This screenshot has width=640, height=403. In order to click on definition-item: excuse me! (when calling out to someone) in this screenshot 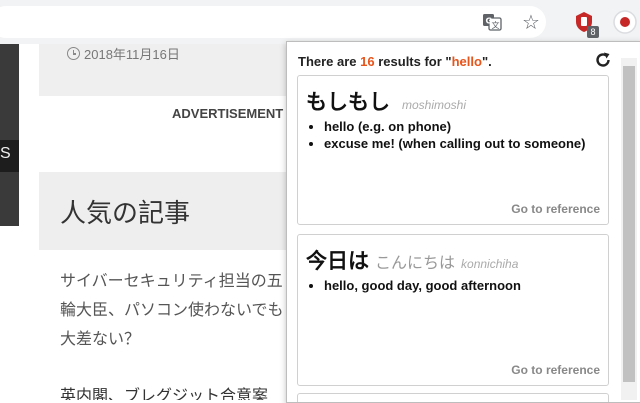, I will do `click(469, 143)`.